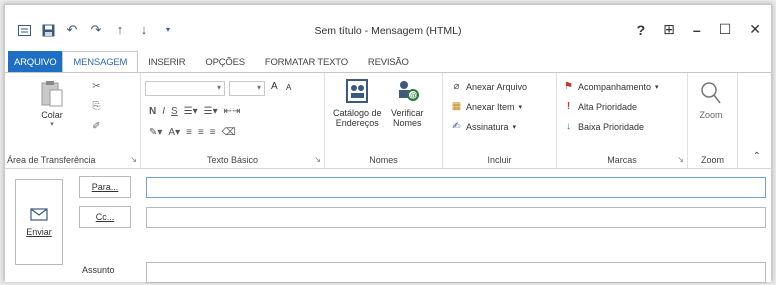 The height and width of the screenshot is (285, 776). What do you see at coordinates (189, 132) in the screenshot?
I see `align-left-icon: ≡` at bounding box center [189, 132].